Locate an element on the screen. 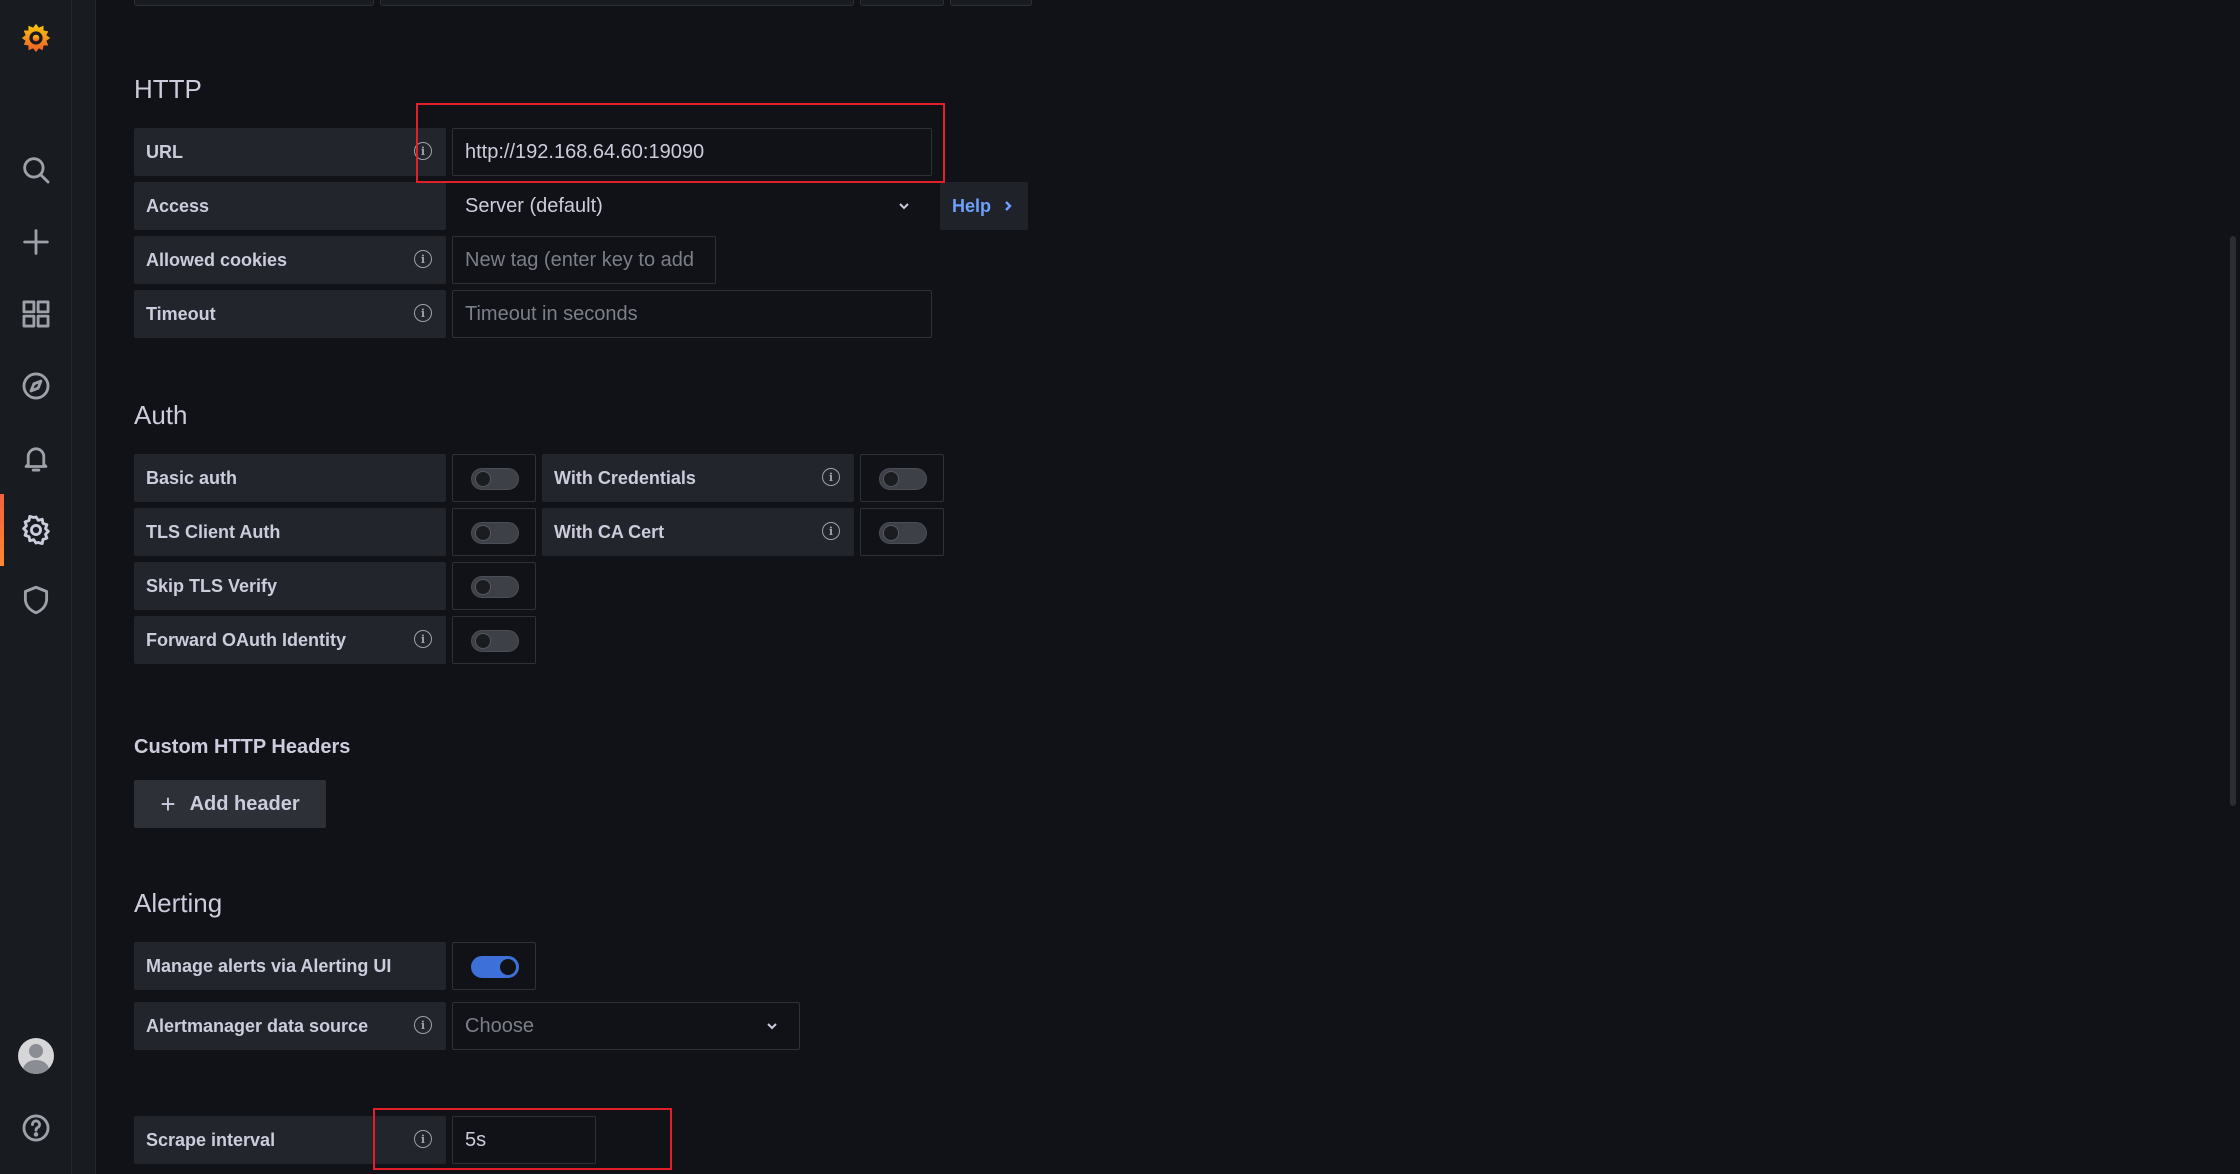  forward-oauth-label: Forward OAuth Identity i is located at coordinates (290, 640).